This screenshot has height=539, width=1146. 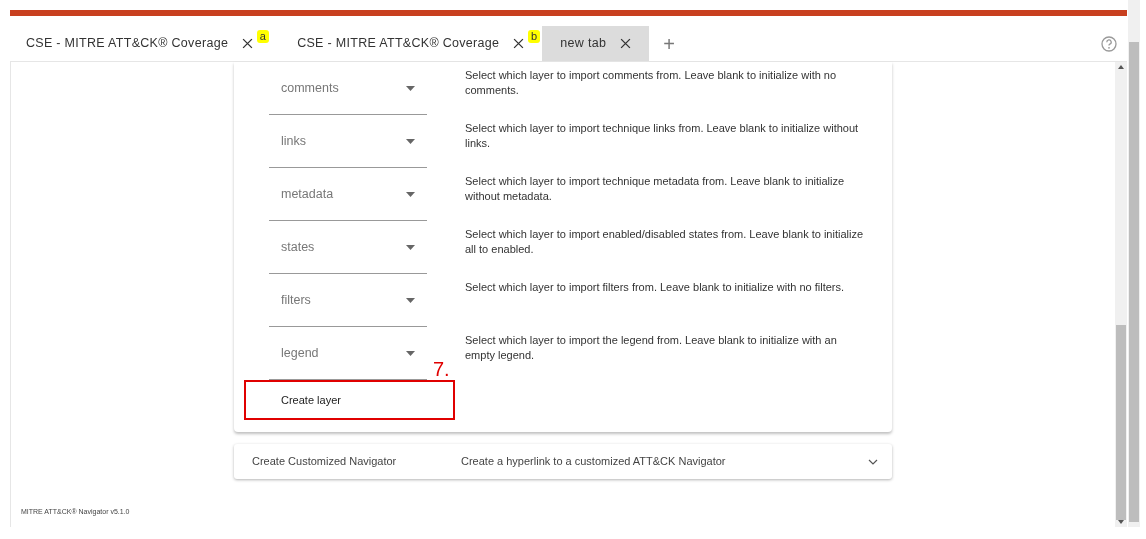 What do you see at coordinates (348, 247) in the screenshot?
I see `select-field: states` at bounding box center [348, 247].